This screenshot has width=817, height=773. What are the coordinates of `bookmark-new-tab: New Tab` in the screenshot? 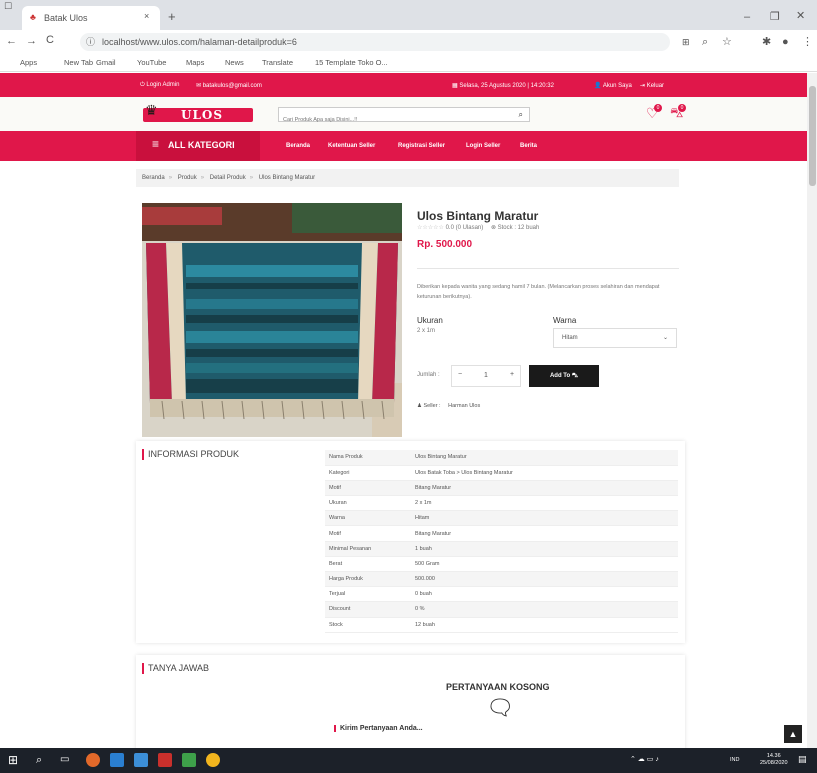 It's located at (78, 62).